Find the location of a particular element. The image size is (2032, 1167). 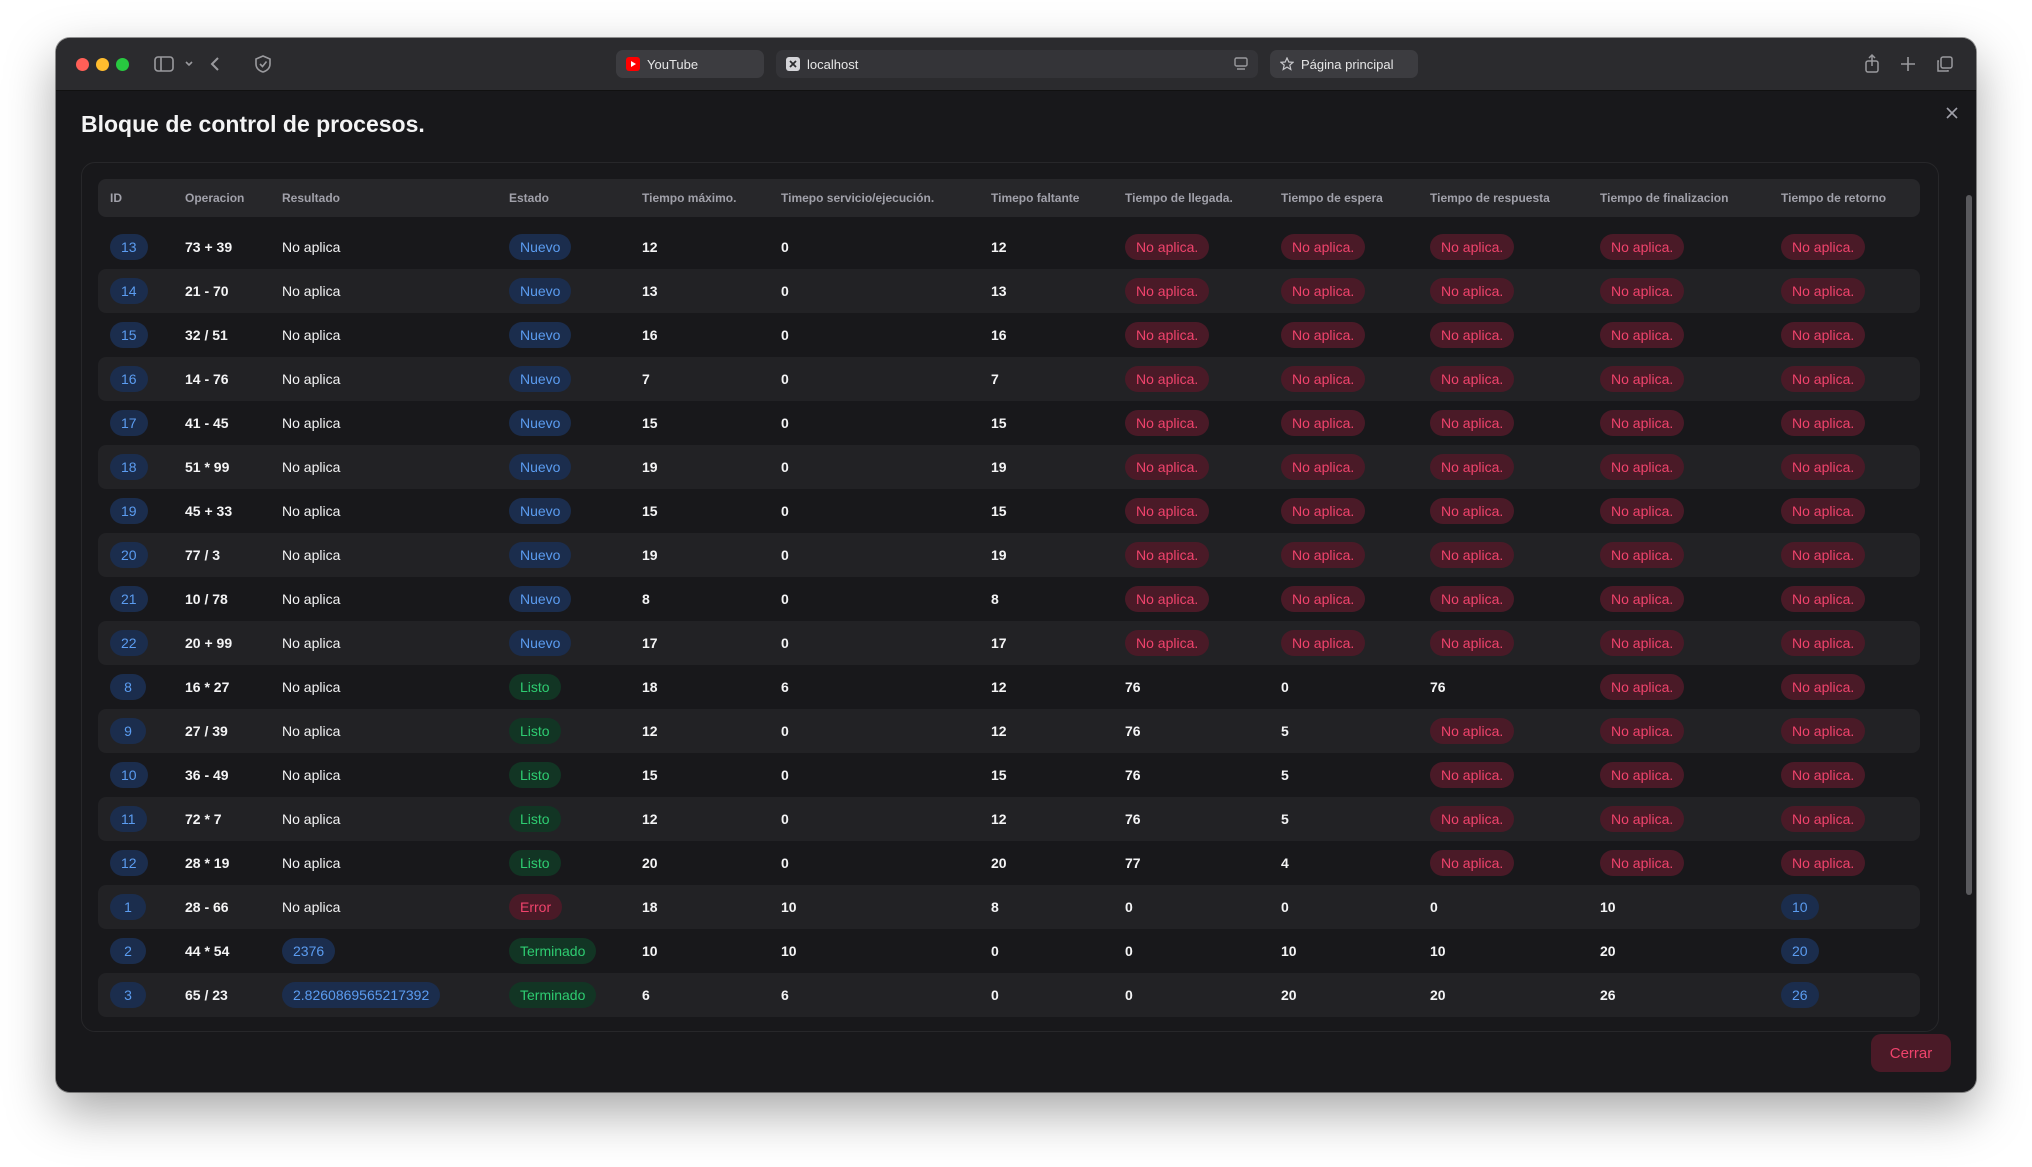

cell-tfalt: 12 is located at coordinates (999, 819).